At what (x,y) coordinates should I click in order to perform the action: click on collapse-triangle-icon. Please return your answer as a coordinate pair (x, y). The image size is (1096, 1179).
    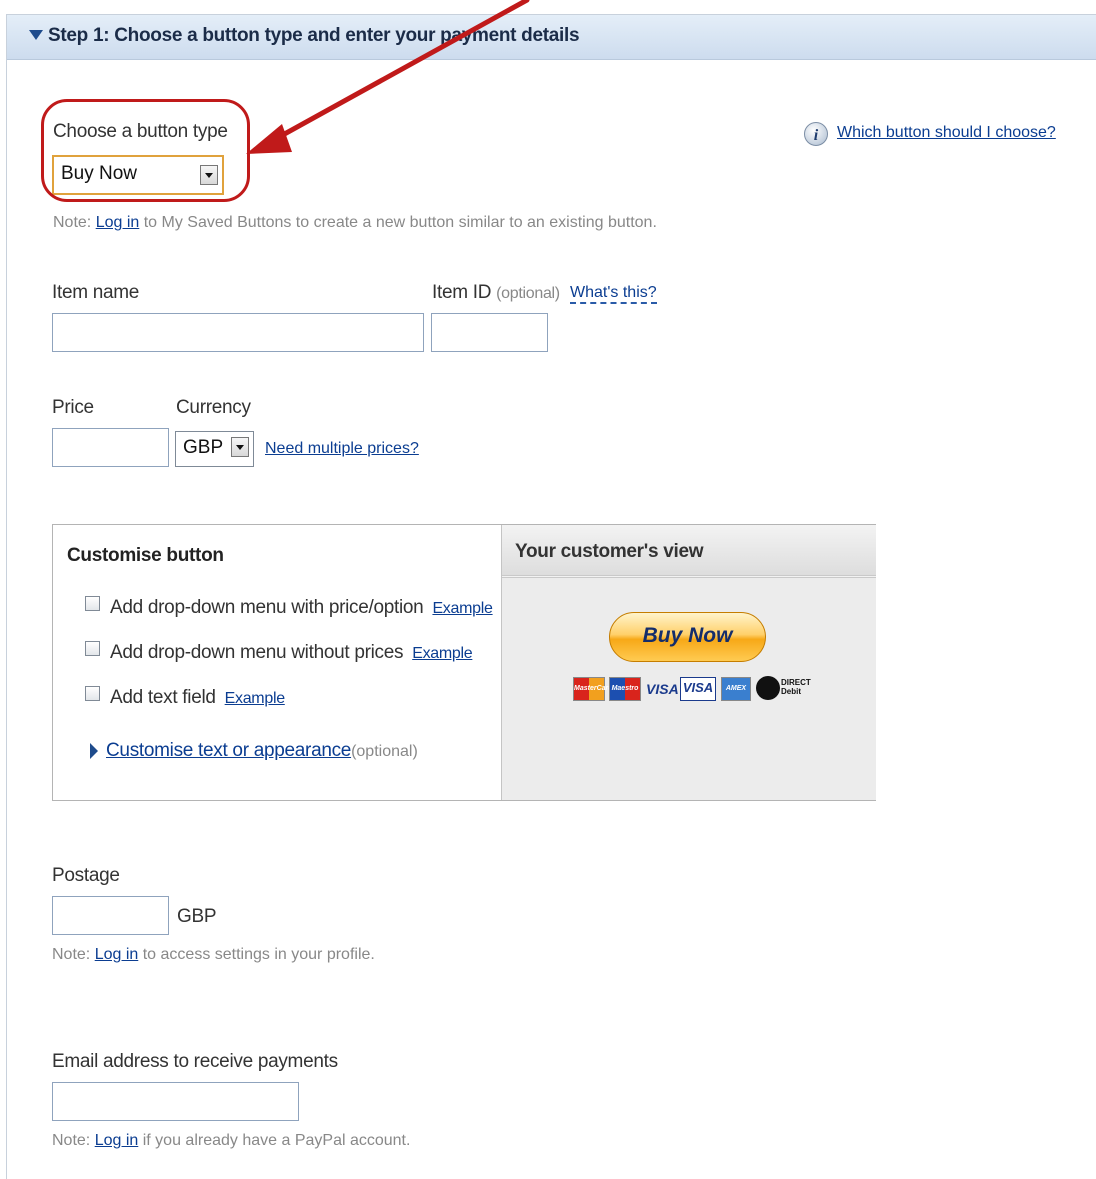
    Looking at the image, I should click on (36, 35).